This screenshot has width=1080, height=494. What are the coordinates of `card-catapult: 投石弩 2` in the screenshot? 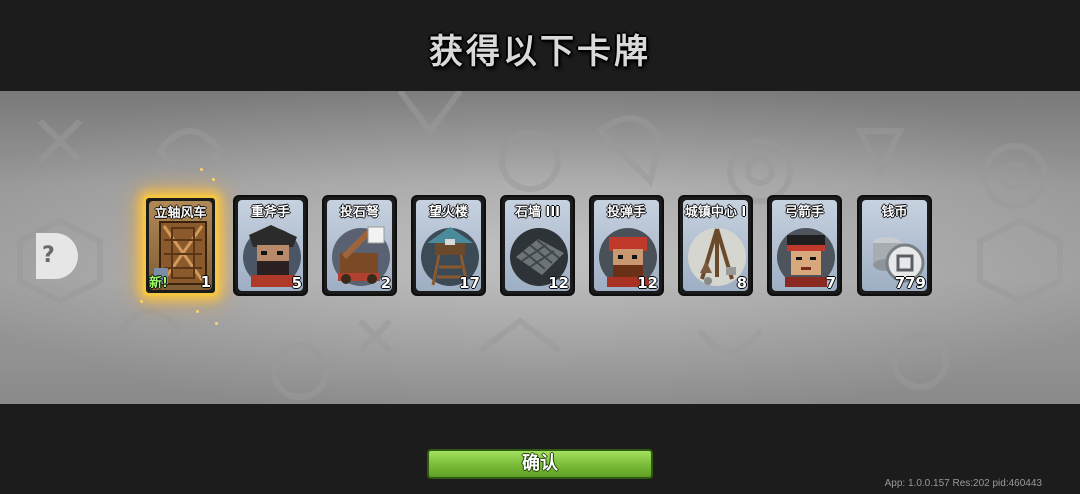 It's located at (359, 245).